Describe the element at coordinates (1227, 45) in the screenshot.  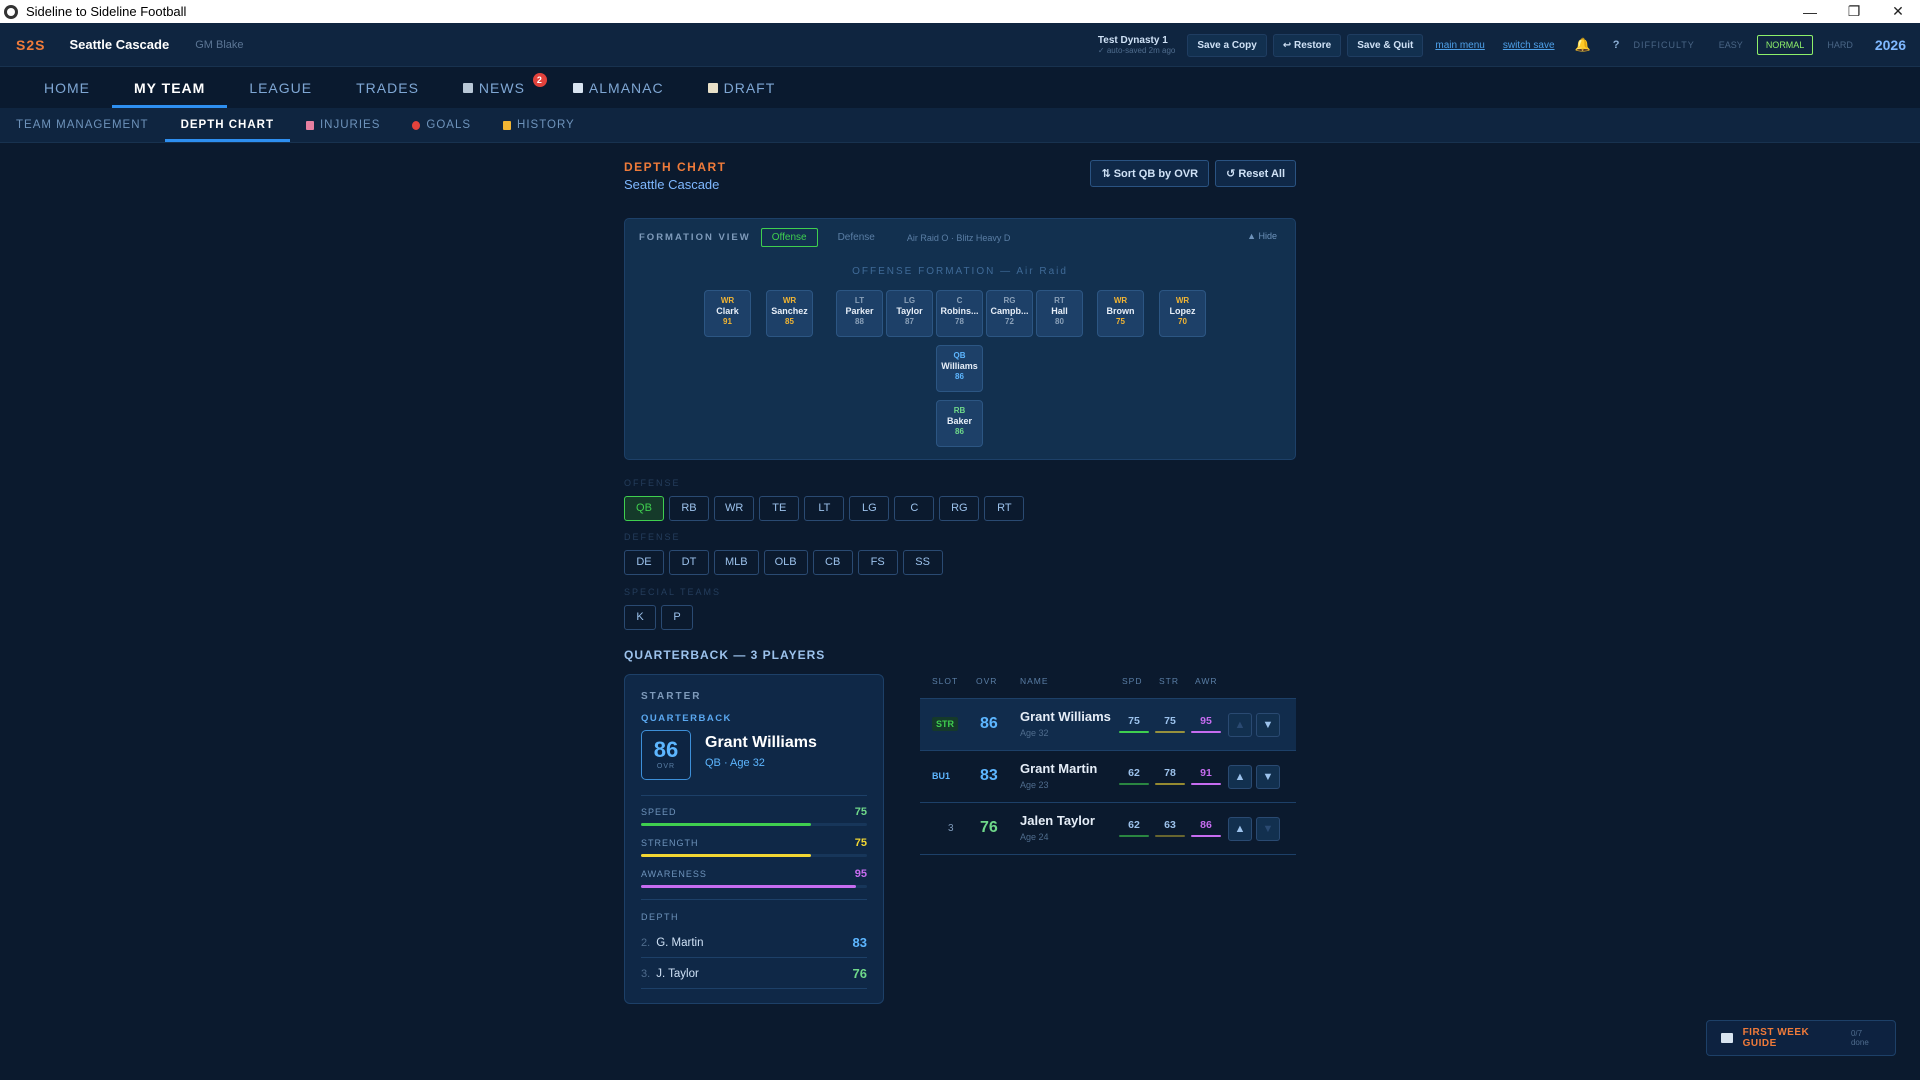
I see `save-copy-button: Save a Copy` at that location.